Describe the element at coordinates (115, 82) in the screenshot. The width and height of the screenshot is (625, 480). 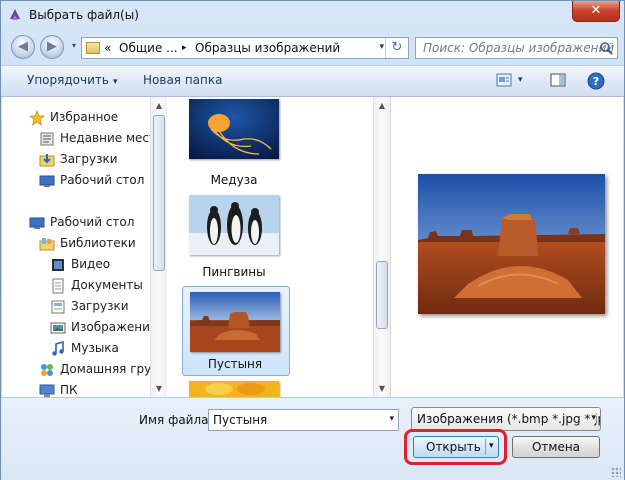
I see `chevron-down-icon: ▾` at that location.